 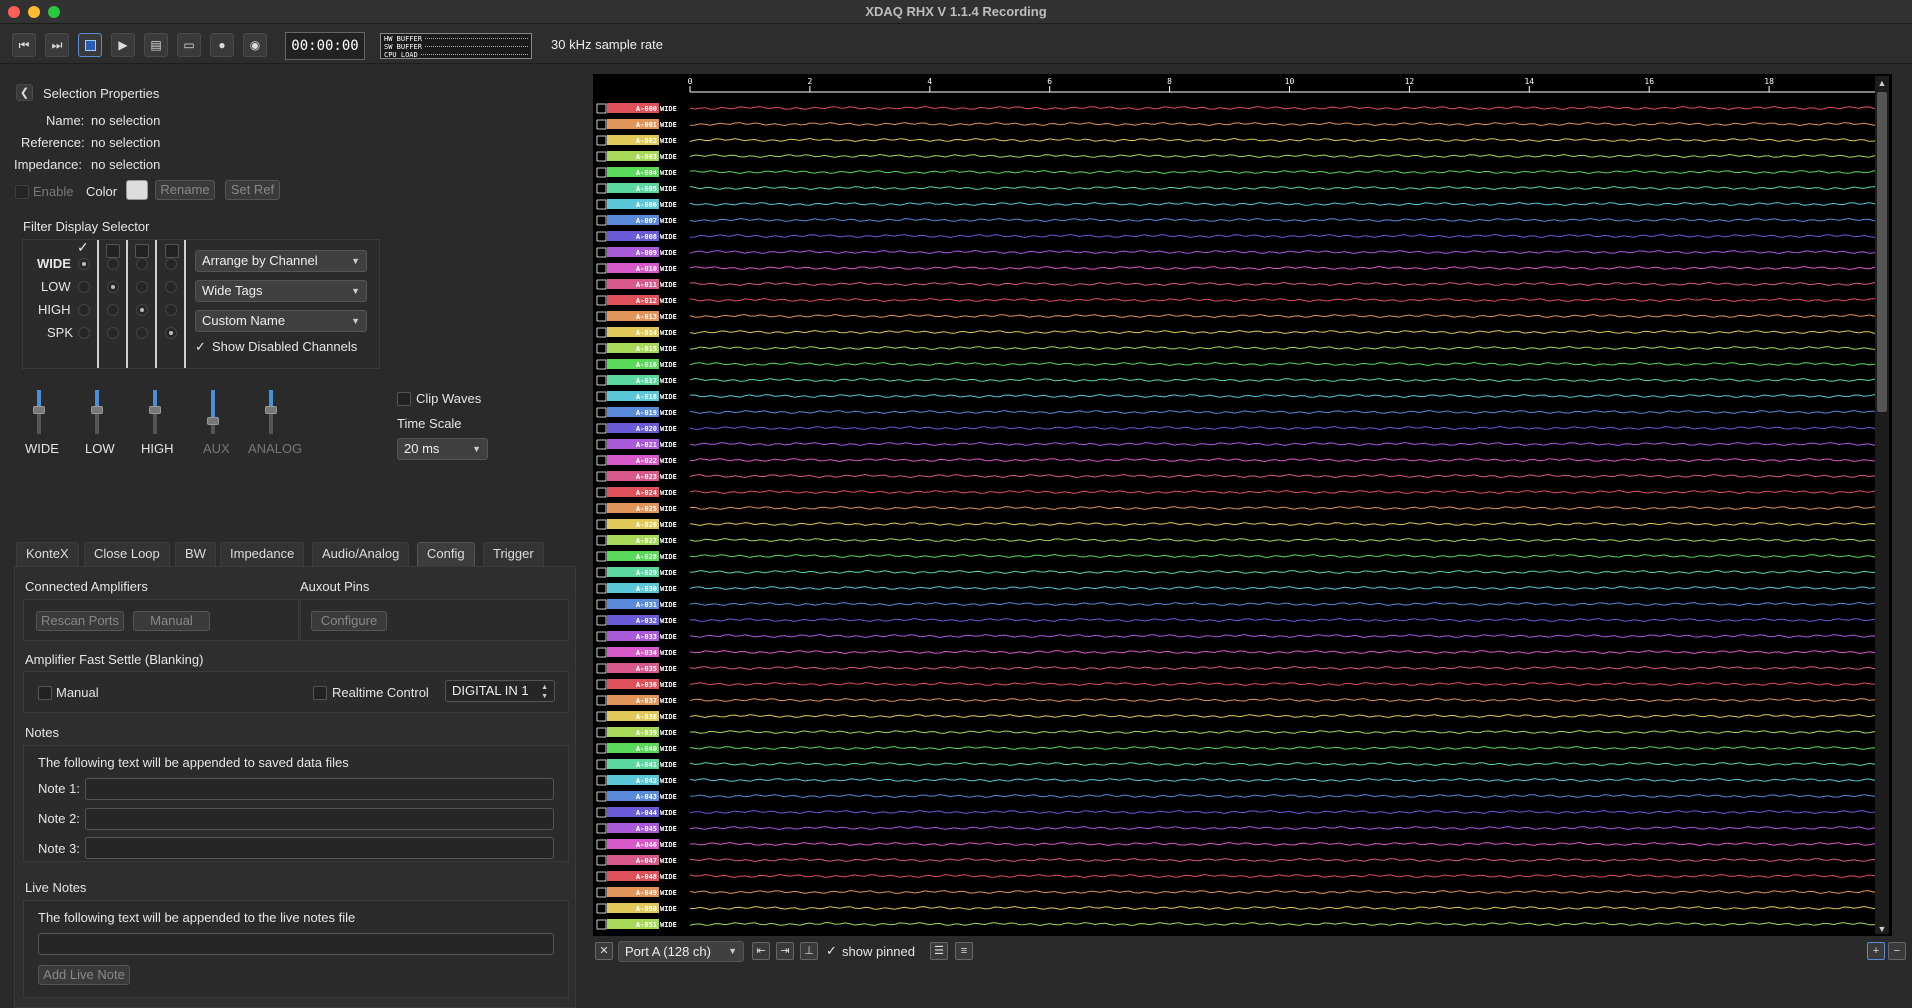 What do you see at coordinates (24, 45) in the screenshot?
I see `rewind-button: ⏮` at bounding box center [24, 45].